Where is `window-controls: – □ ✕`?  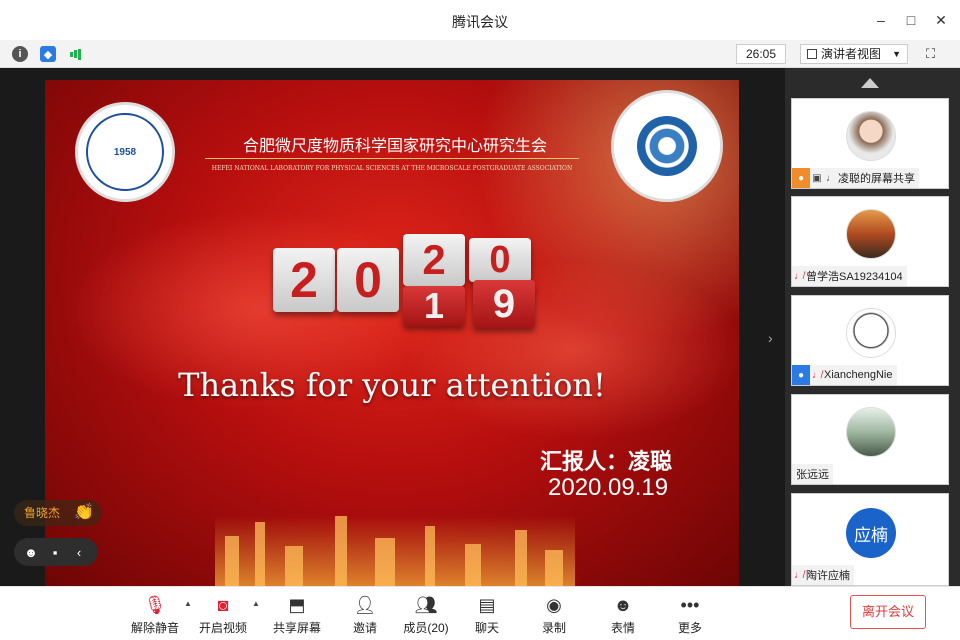 window-controls: – □ ✕ is located at coordinates (911, 20).